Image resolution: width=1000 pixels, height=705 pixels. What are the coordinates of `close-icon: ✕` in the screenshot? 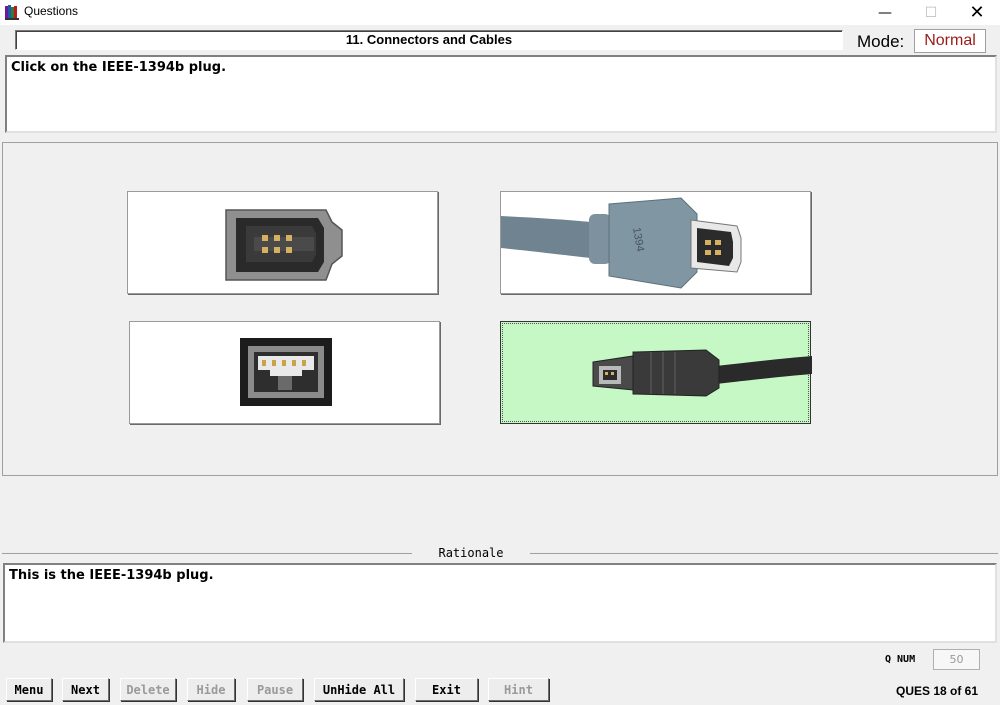 It's located at (977, 12).